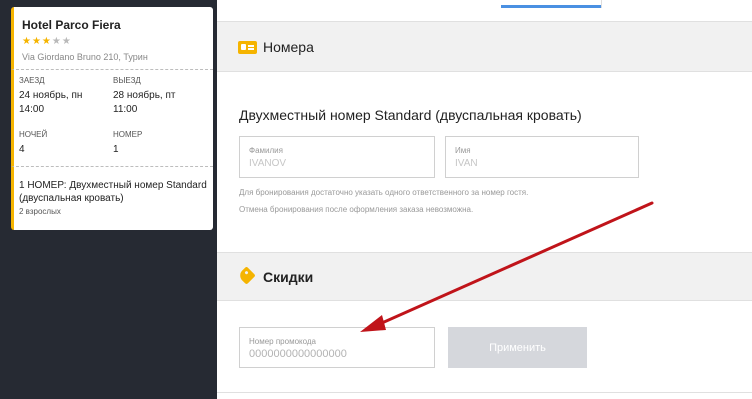 This screenshot has width=752, height=399. I want to click on nights-value: 4, so click(22, 149).